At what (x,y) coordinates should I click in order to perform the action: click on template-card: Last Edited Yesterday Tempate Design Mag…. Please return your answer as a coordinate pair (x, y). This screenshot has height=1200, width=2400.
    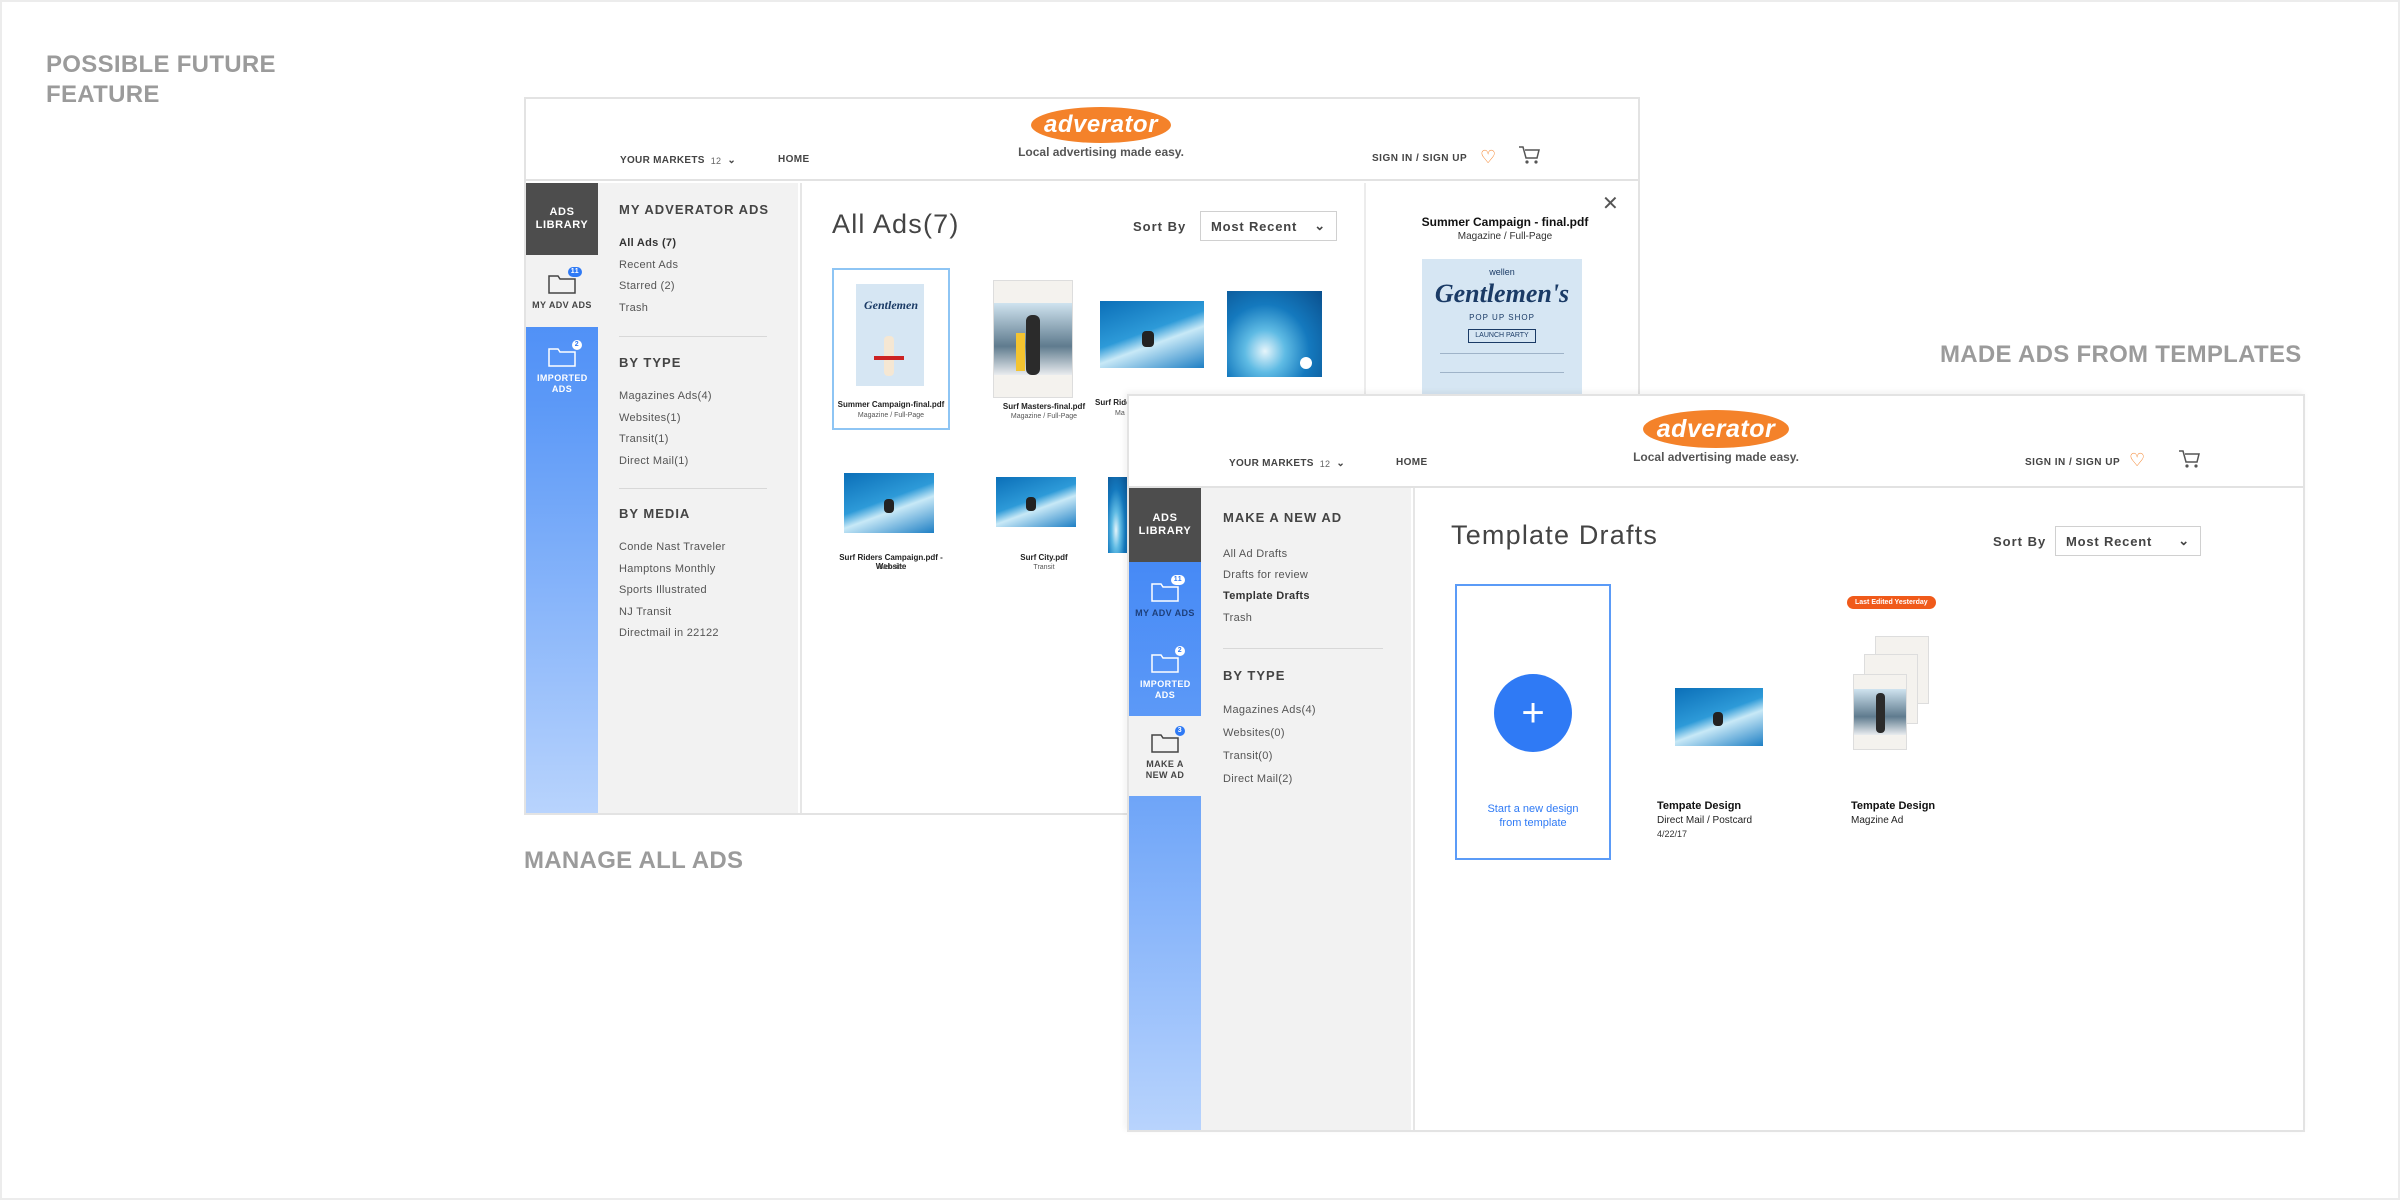
    Looking at the image, I should click on (1922, 722).